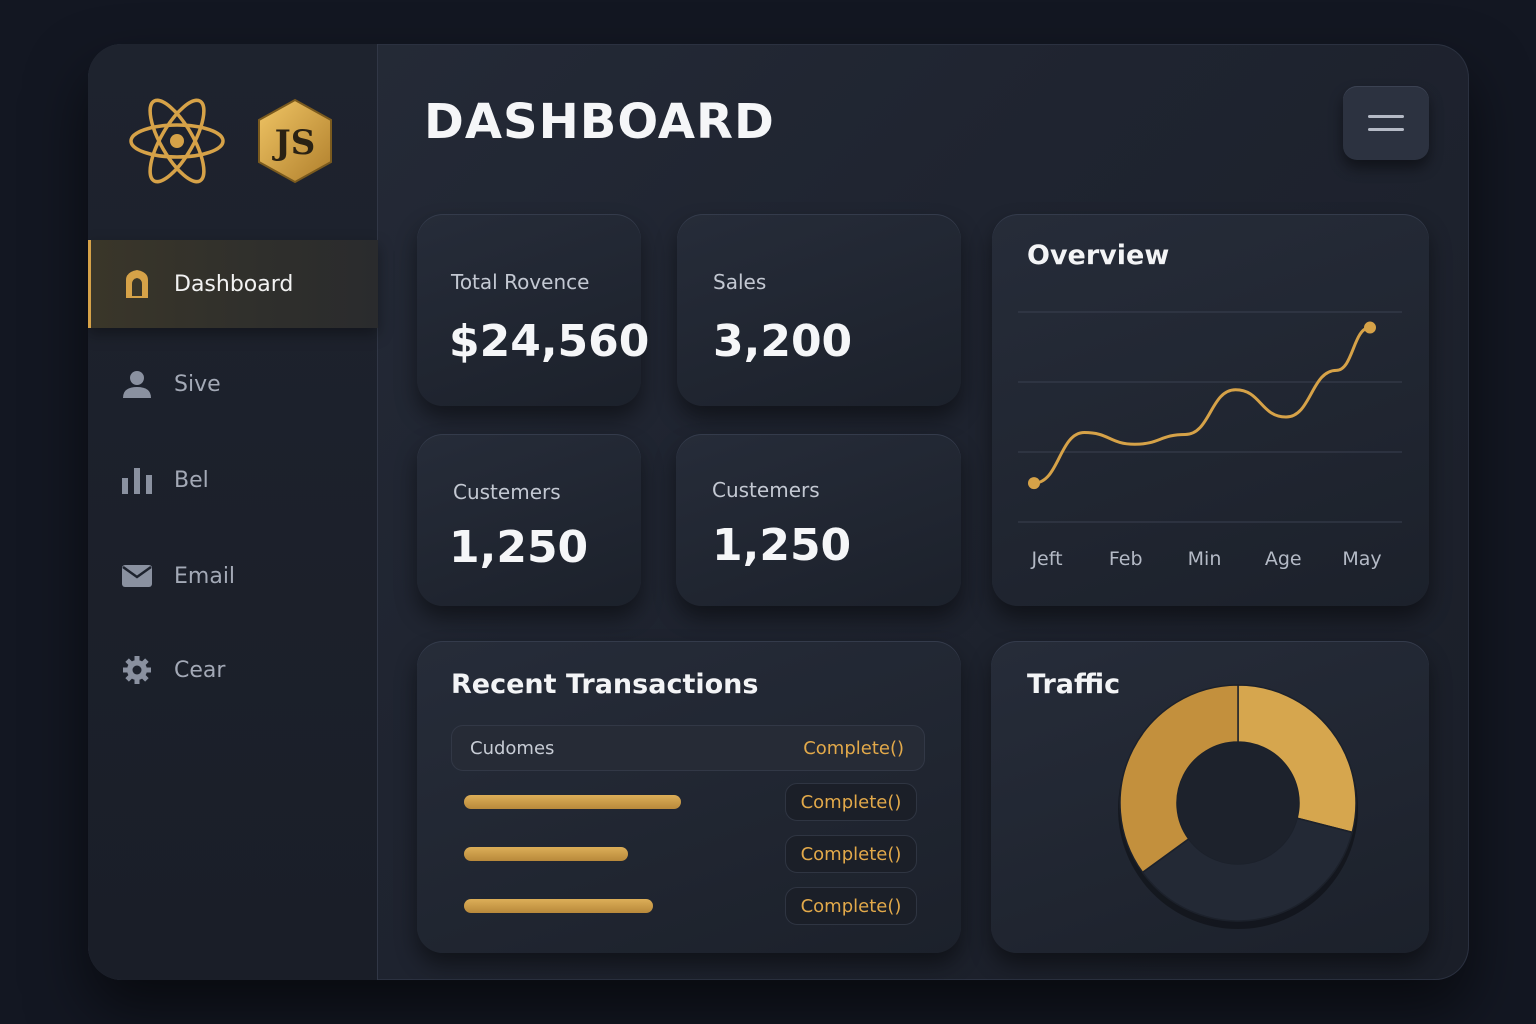  Describe the element at coordinates (233, 384) in the screenshot. I see `sidebar-item-sive: Sive` at that location.